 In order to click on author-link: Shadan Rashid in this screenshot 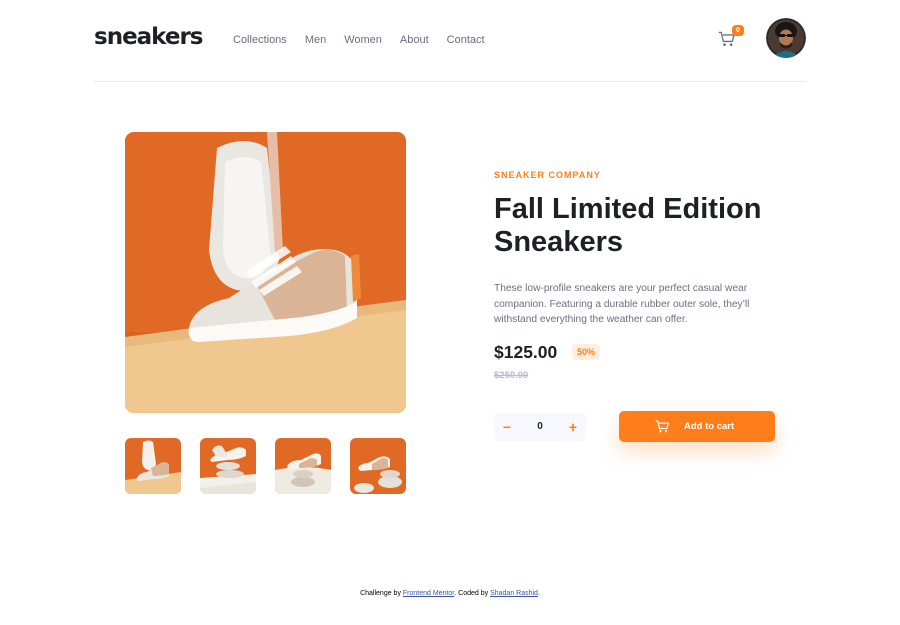, I will do `click(514, 593)`.